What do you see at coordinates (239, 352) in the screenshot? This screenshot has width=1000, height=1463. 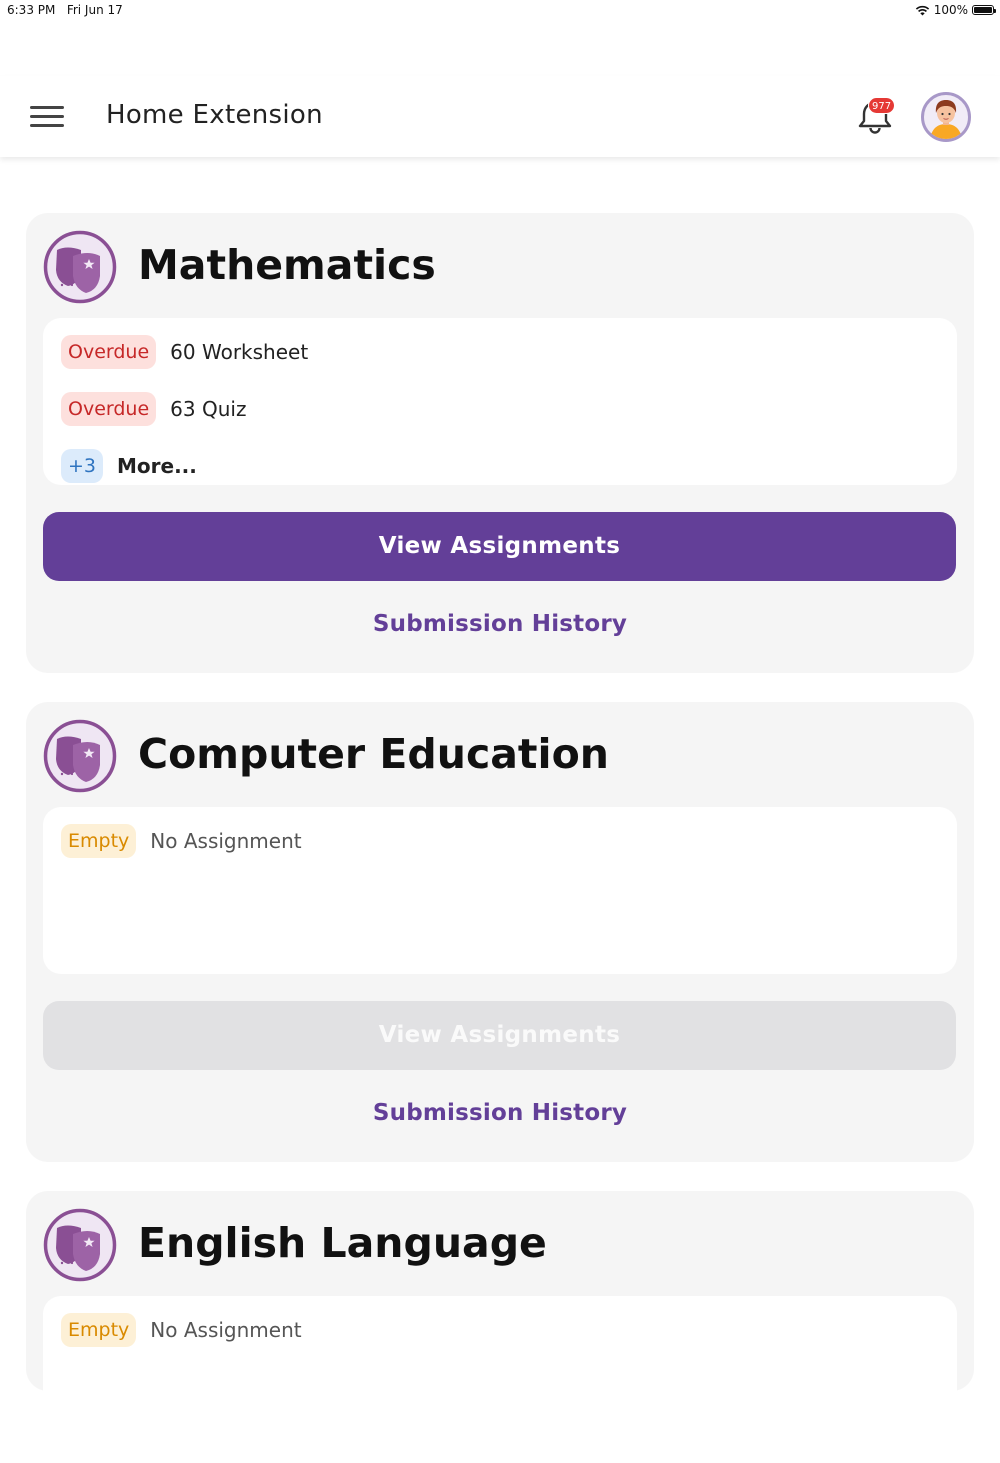 I see `assignment-label: 60 Worksheet` at bounding box center [239, 352].